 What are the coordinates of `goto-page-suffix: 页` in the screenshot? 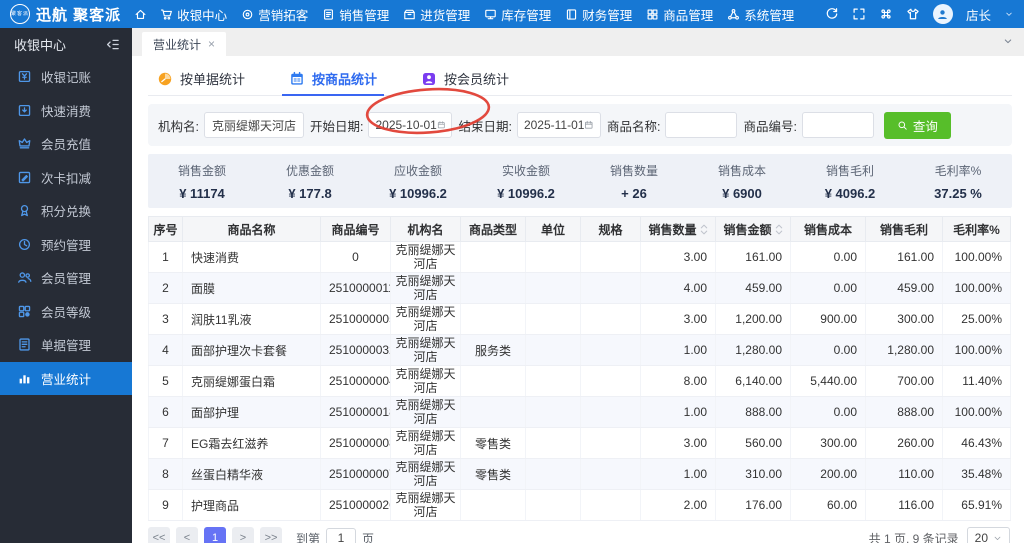 It's located at (368, 537).